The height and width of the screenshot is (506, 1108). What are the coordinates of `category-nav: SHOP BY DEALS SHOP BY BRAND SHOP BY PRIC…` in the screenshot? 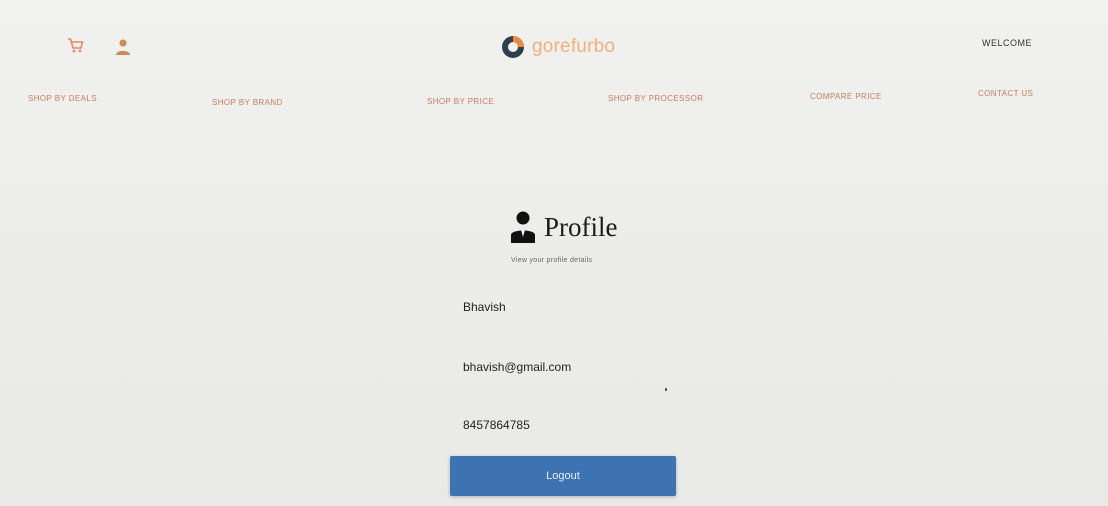 It's located at (554, 99).